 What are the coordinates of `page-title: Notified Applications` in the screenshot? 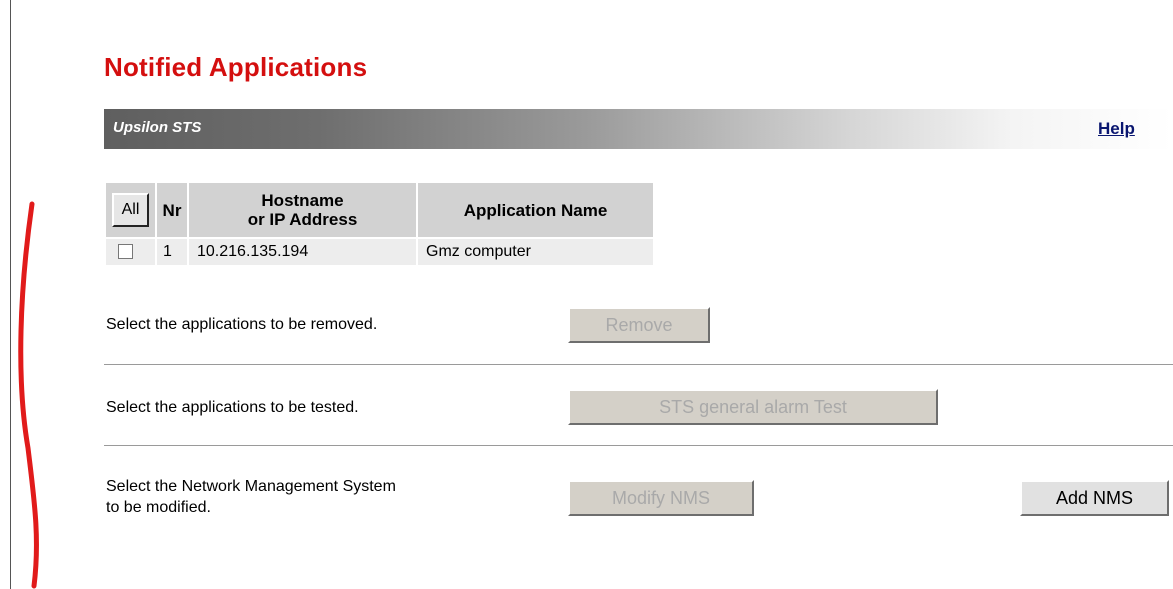 It's located at (236, 67).